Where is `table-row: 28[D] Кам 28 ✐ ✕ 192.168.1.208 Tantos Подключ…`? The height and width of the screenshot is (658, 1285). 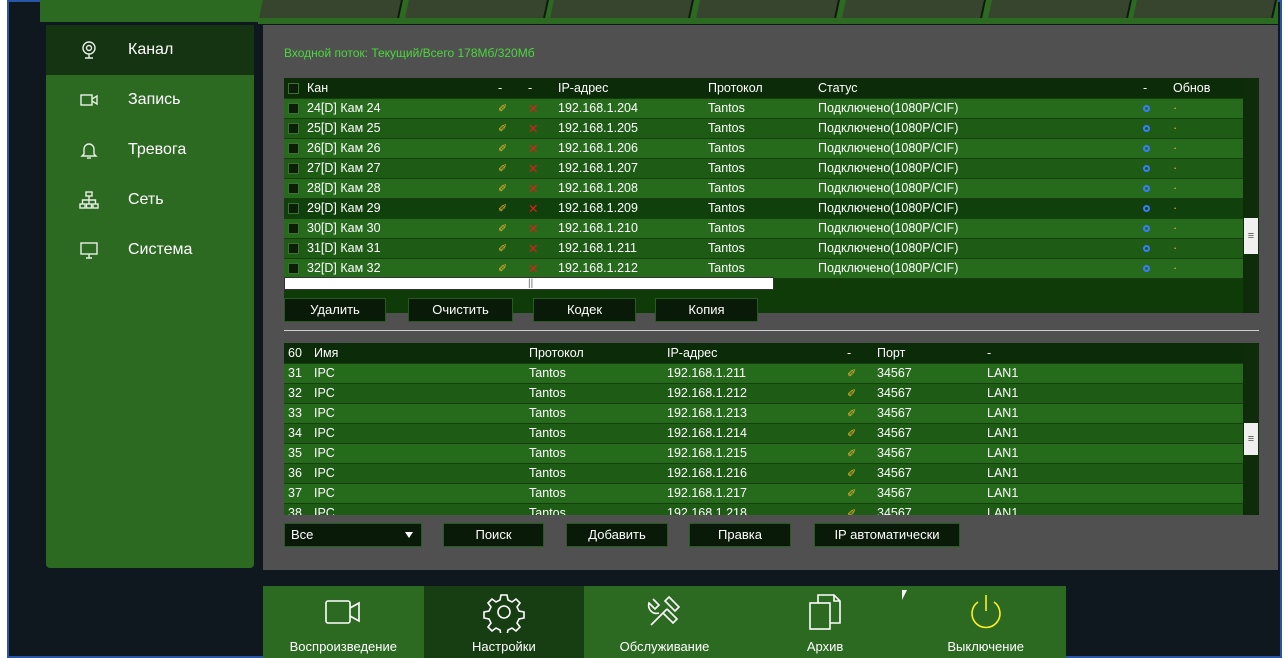 table-row: 28[D] Кам 28 ✐ ✕ 192.168.1.208 Tantos Подключ… is located at coordinates (771, 188).